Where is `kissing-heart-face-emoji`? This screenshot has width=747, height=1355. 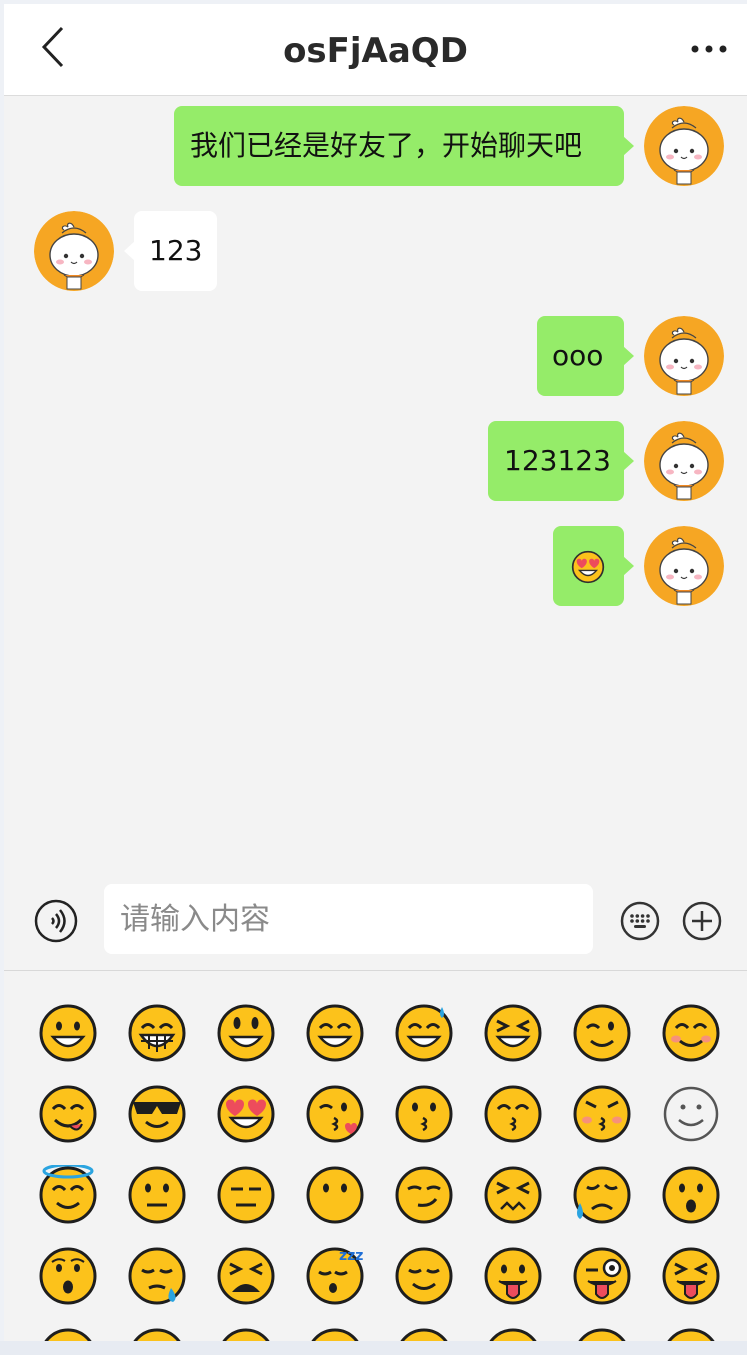
kissing-heart-face-emoji is located at coordinates (335, 1114).